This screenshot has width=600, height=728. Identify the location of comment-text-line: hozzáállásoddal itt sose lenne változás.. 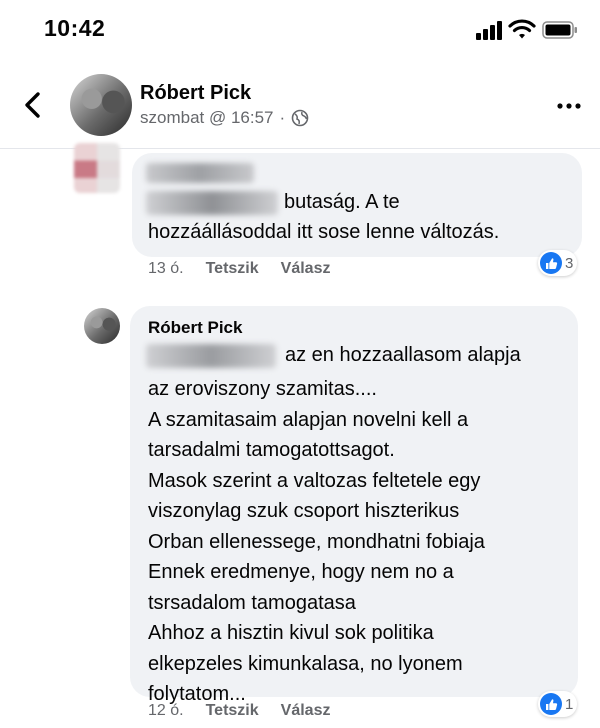
(324, 232).